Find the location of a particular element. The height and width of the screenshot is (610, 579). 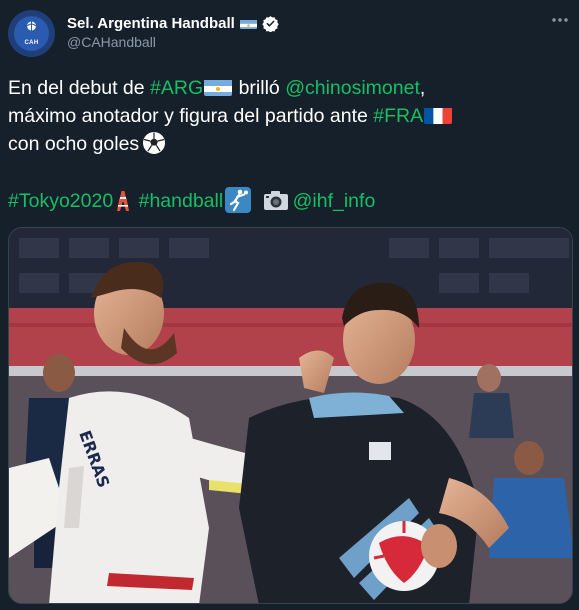

avatar: CAH is located at coordinates (31, 33).